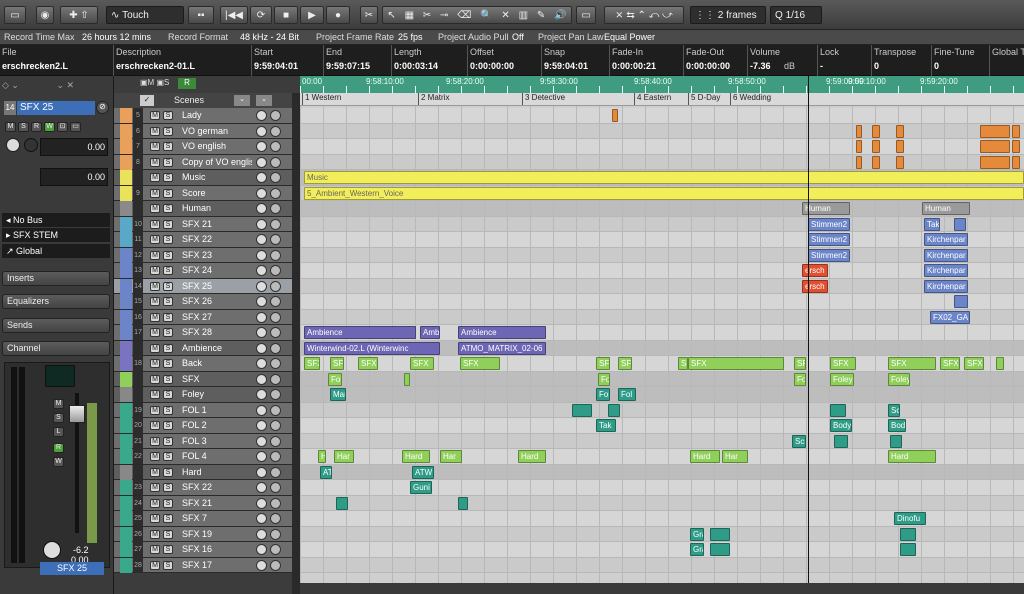 Image resolution: width=1024 pixels, height=594 pixels. I want to click on zoom-tool-icon: 🔍, so click(486, 15).